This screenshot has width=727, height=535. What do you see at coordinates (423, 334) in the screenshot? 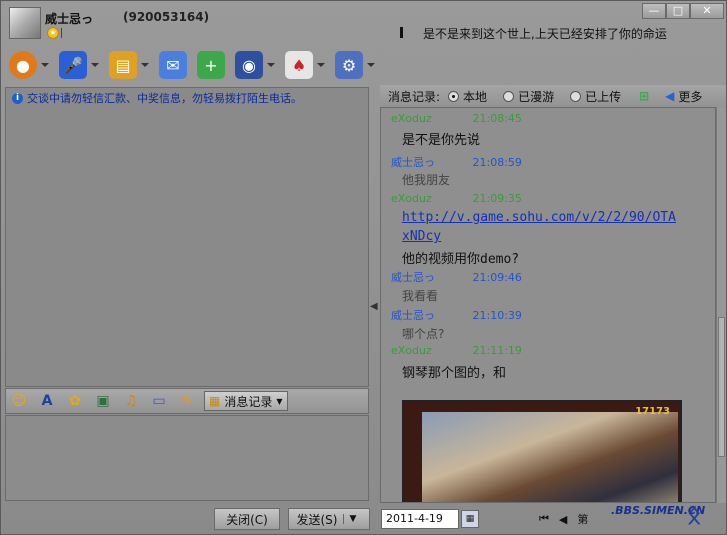
I see `message-text: 哪个点?` at bounding box center [423, 334].